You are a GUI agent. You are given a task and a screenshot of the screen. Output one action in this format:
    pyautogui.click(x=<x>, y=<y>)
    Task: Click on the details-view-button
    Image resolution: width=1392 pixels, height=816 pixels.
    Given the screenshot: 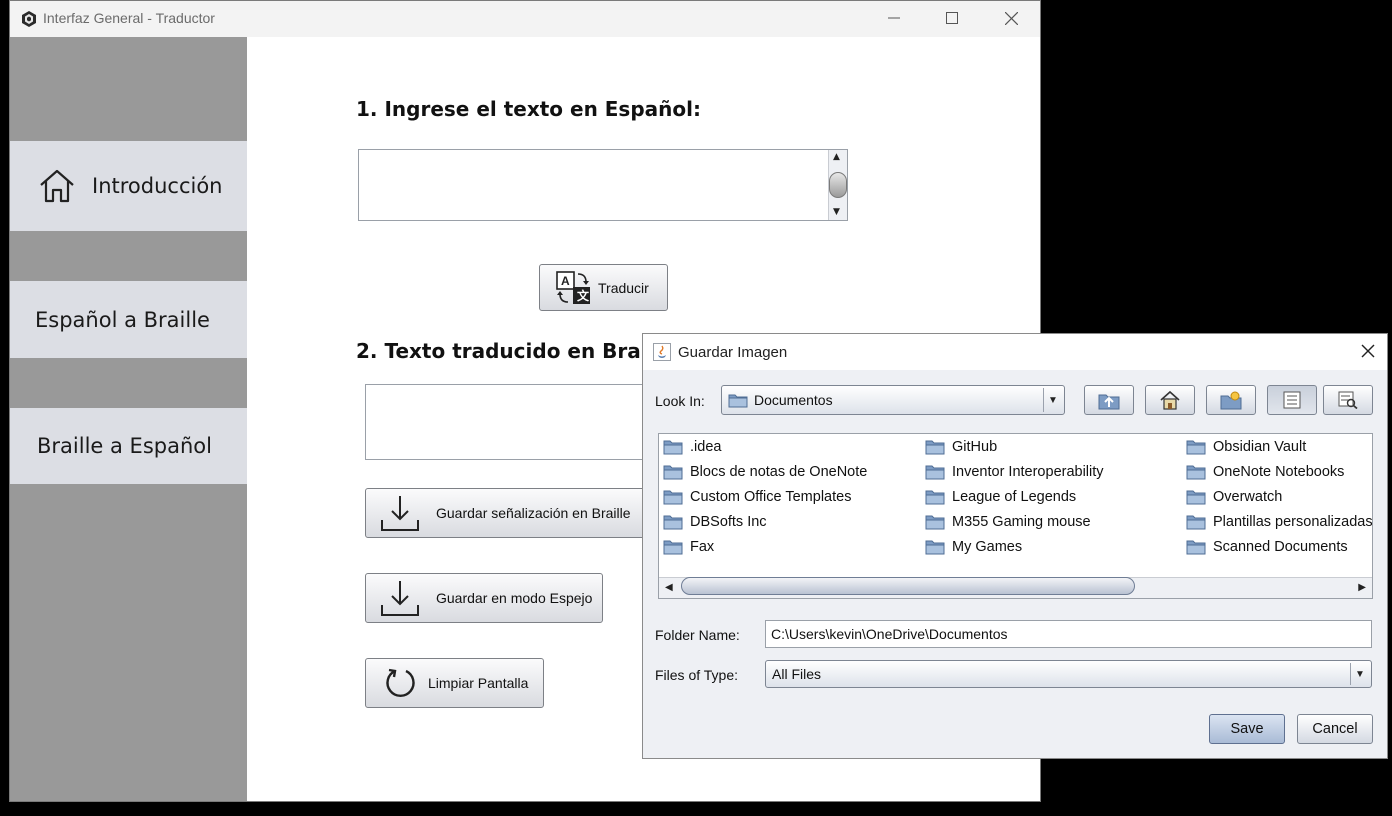 What is the action you would take?
    pyautogui.click(x=1348, y=400)
    